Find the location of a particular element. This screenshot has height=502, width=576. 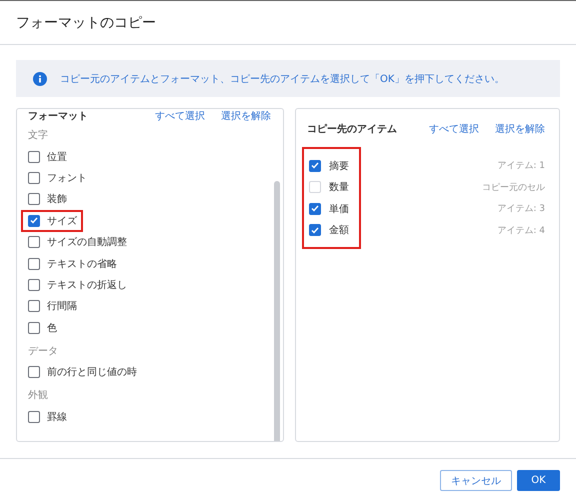

option-label: 罫線 is located at coordinates (57, 417).